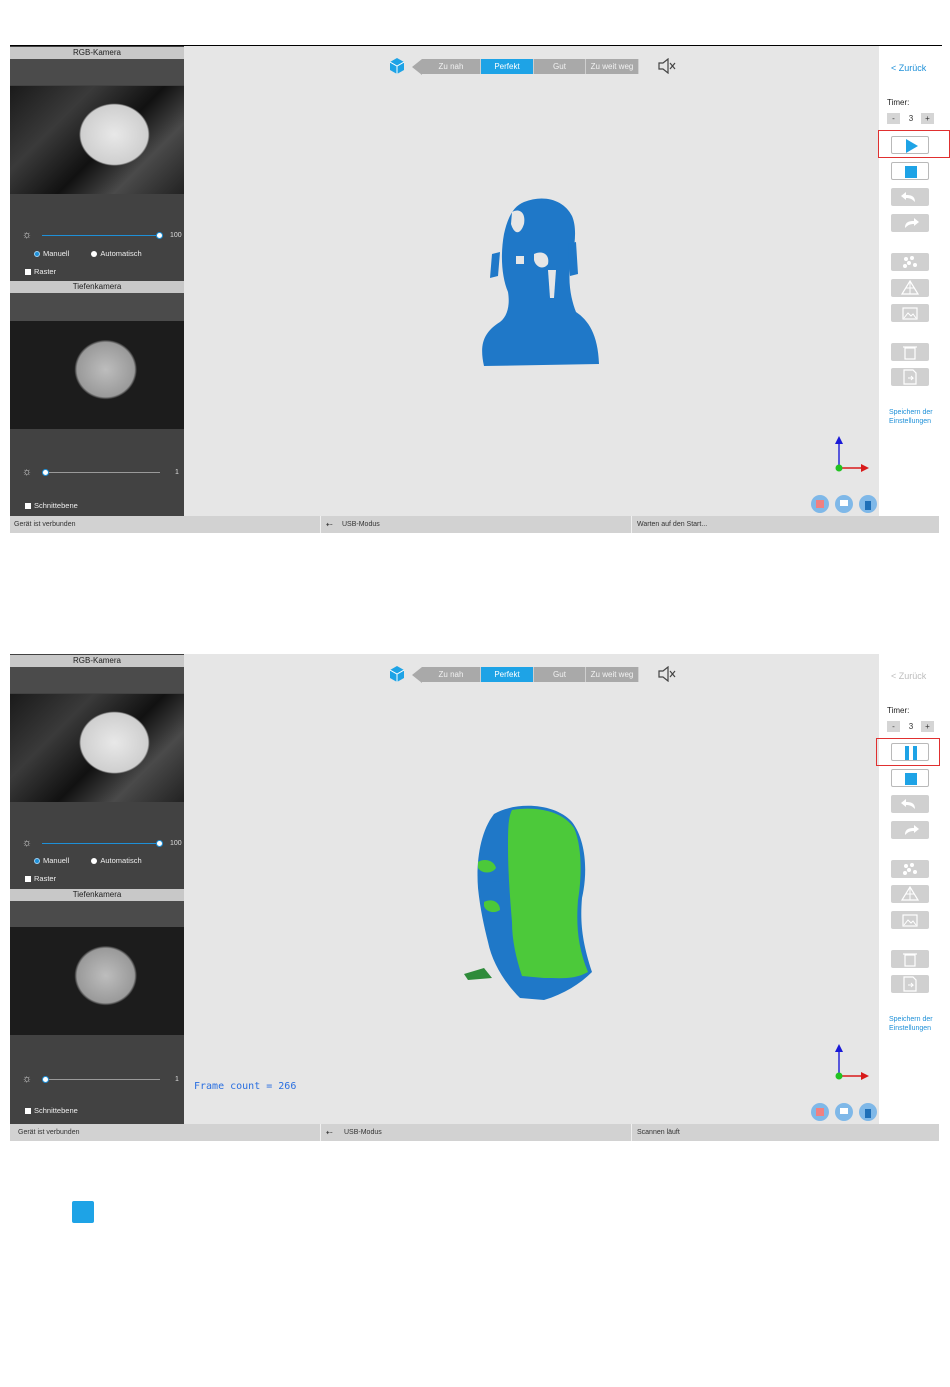  I want to click on rgb-camera-header: RGB-Kamera, so click(97, 661).